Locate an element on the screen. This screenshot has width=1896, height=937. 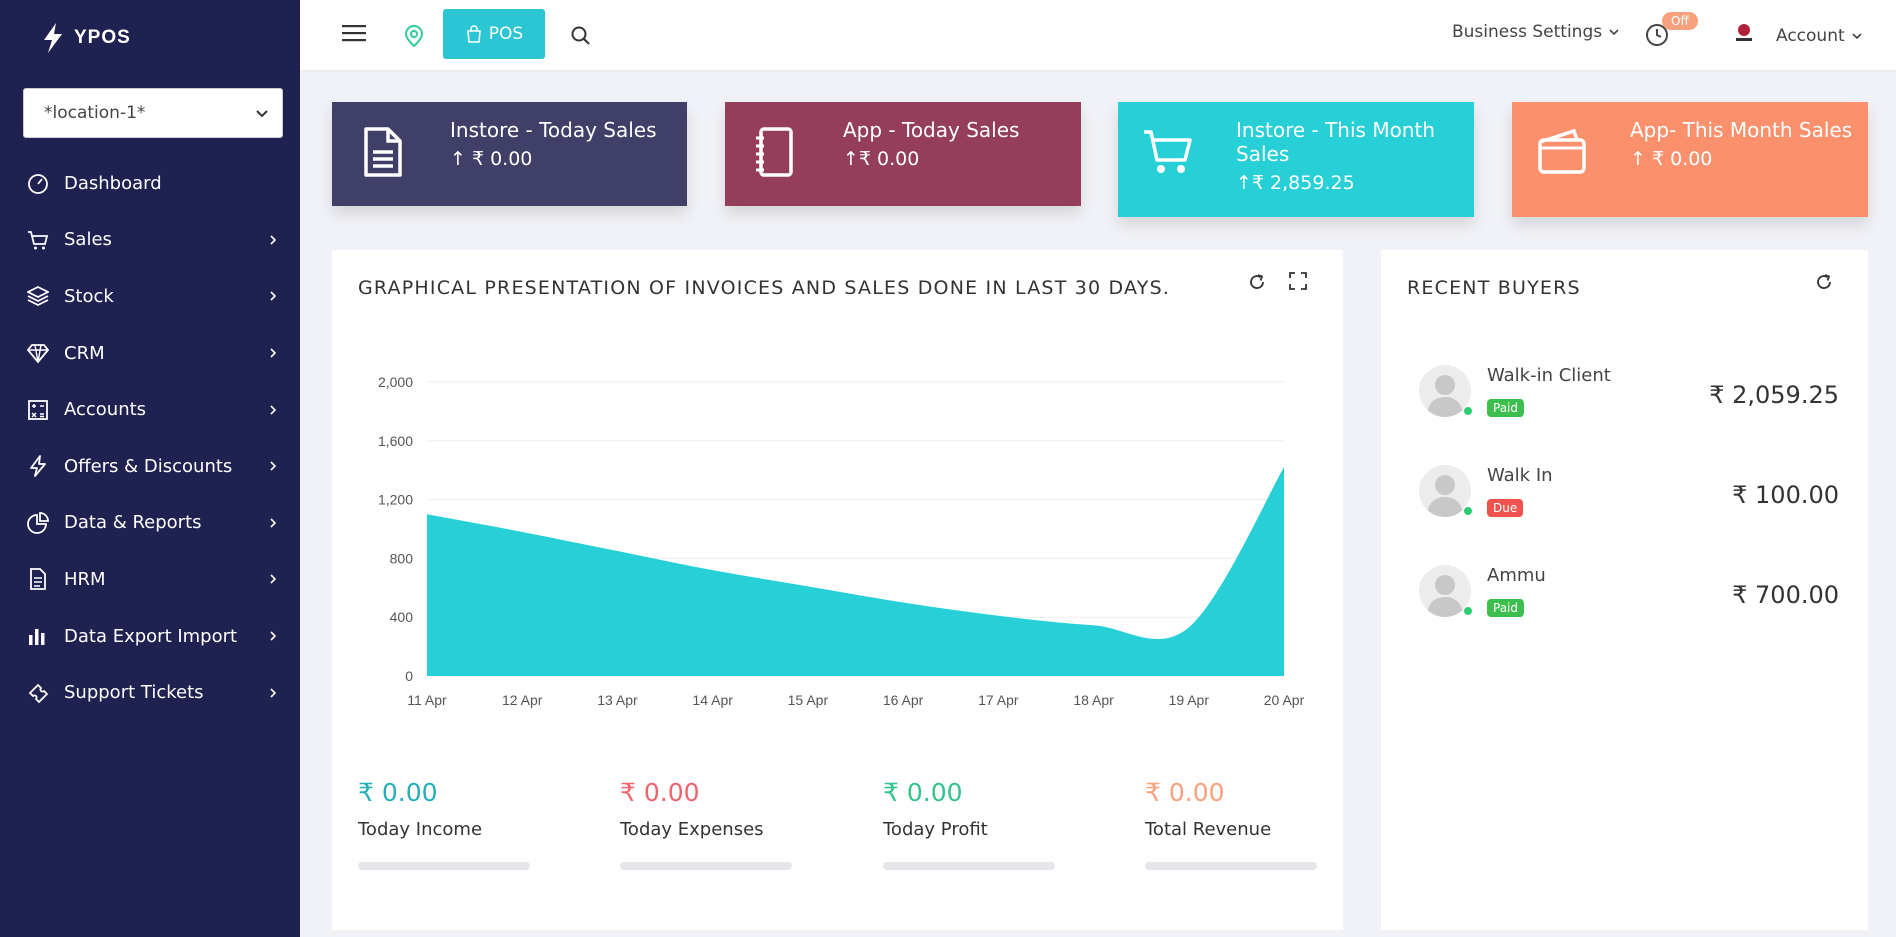
x-tick-label: 12 Apr is located at coordinates (522, 700).